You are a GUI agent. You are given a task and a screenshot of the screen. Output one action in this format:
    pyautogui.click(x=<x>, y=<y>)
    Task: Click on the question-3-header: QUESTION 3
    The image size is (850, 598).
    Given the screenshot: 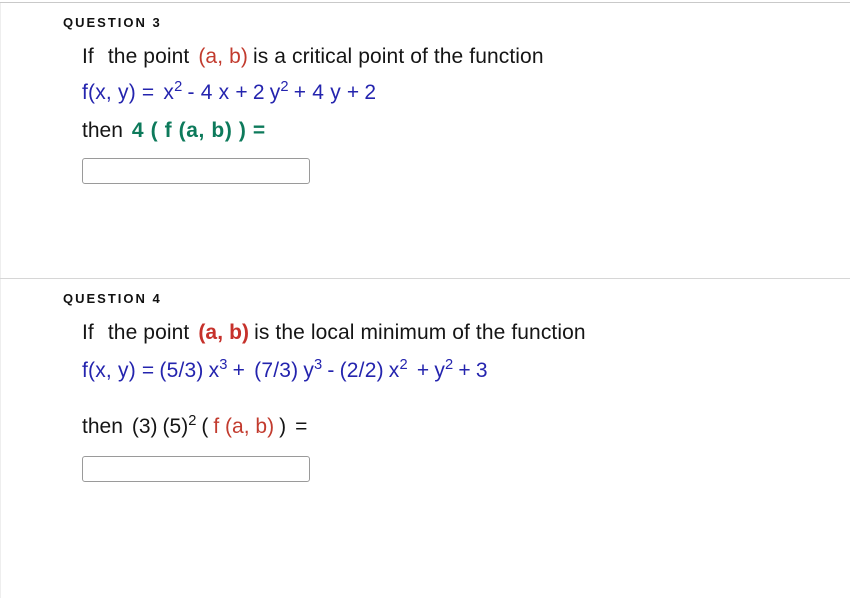 What is the action you would take?
    pyautogui.click(x=112, y=22)
    